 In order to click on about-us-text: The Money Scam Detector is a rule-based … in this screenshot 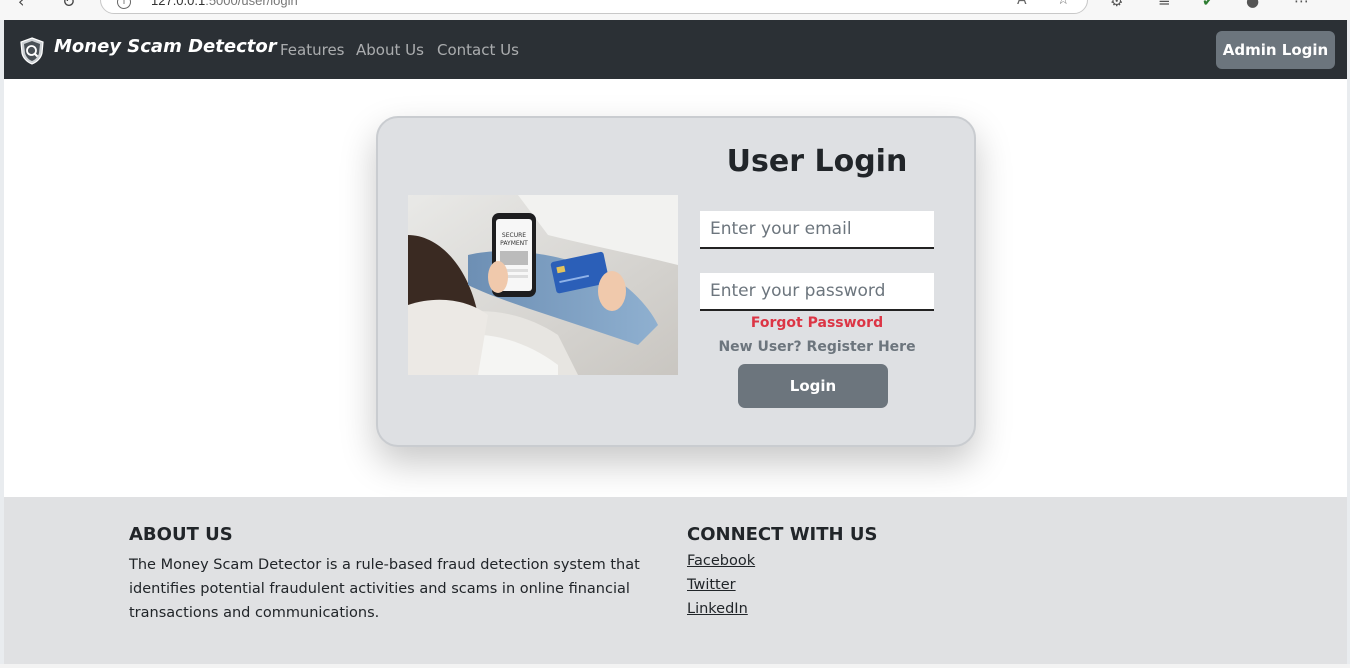, I will do `click(384, 589)`.